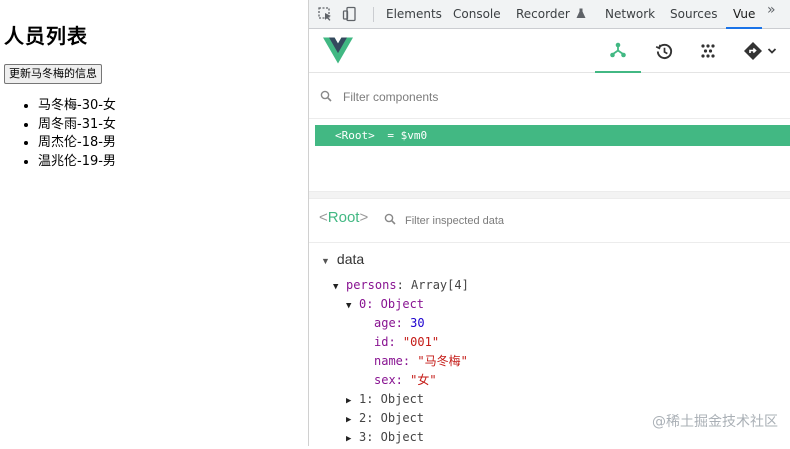  I want to click on watermark: @稀土掘金技术社区, so click(715, 422).